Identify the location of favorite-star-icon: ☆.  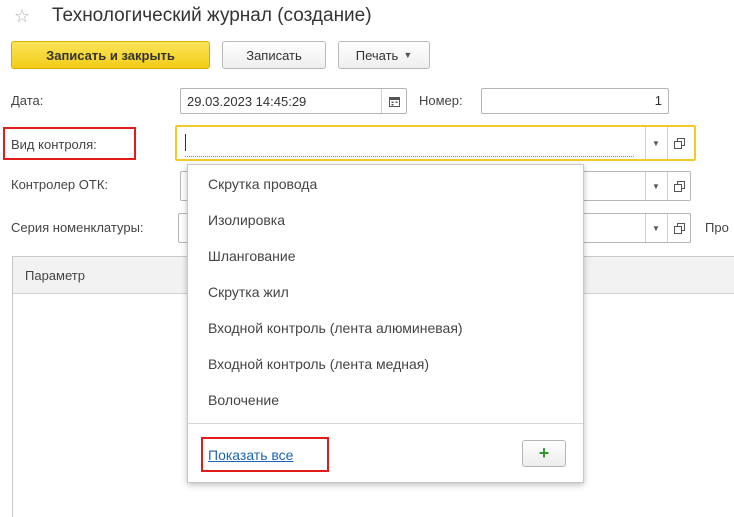
(22, 16).